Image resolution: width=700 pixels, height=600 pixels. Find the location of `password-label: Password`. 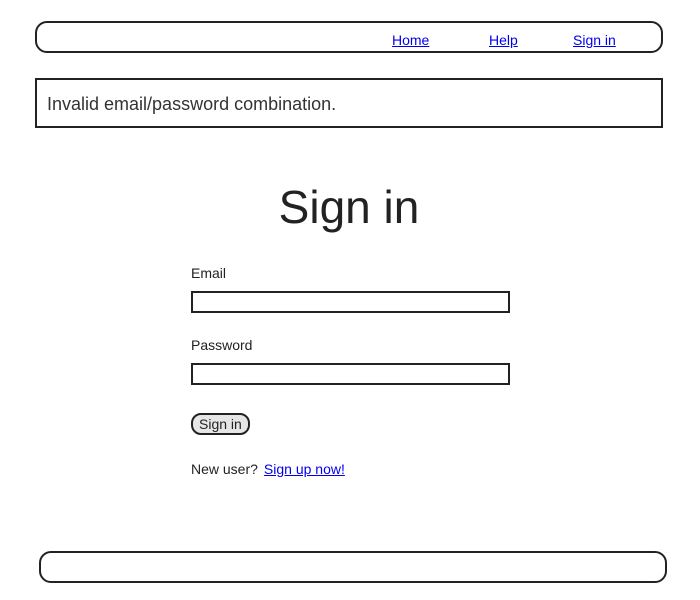

password-label: Password is located at coordinates (222, 345).